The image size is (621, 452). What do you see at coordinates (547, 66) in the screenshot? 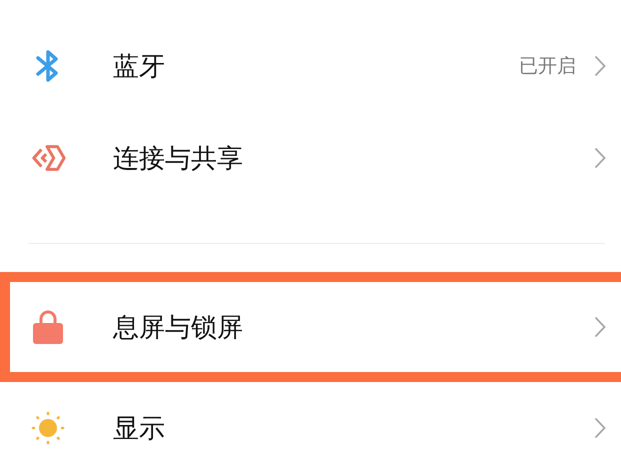
I see `setting-status: 已开启` at bounding box center [547, 66].